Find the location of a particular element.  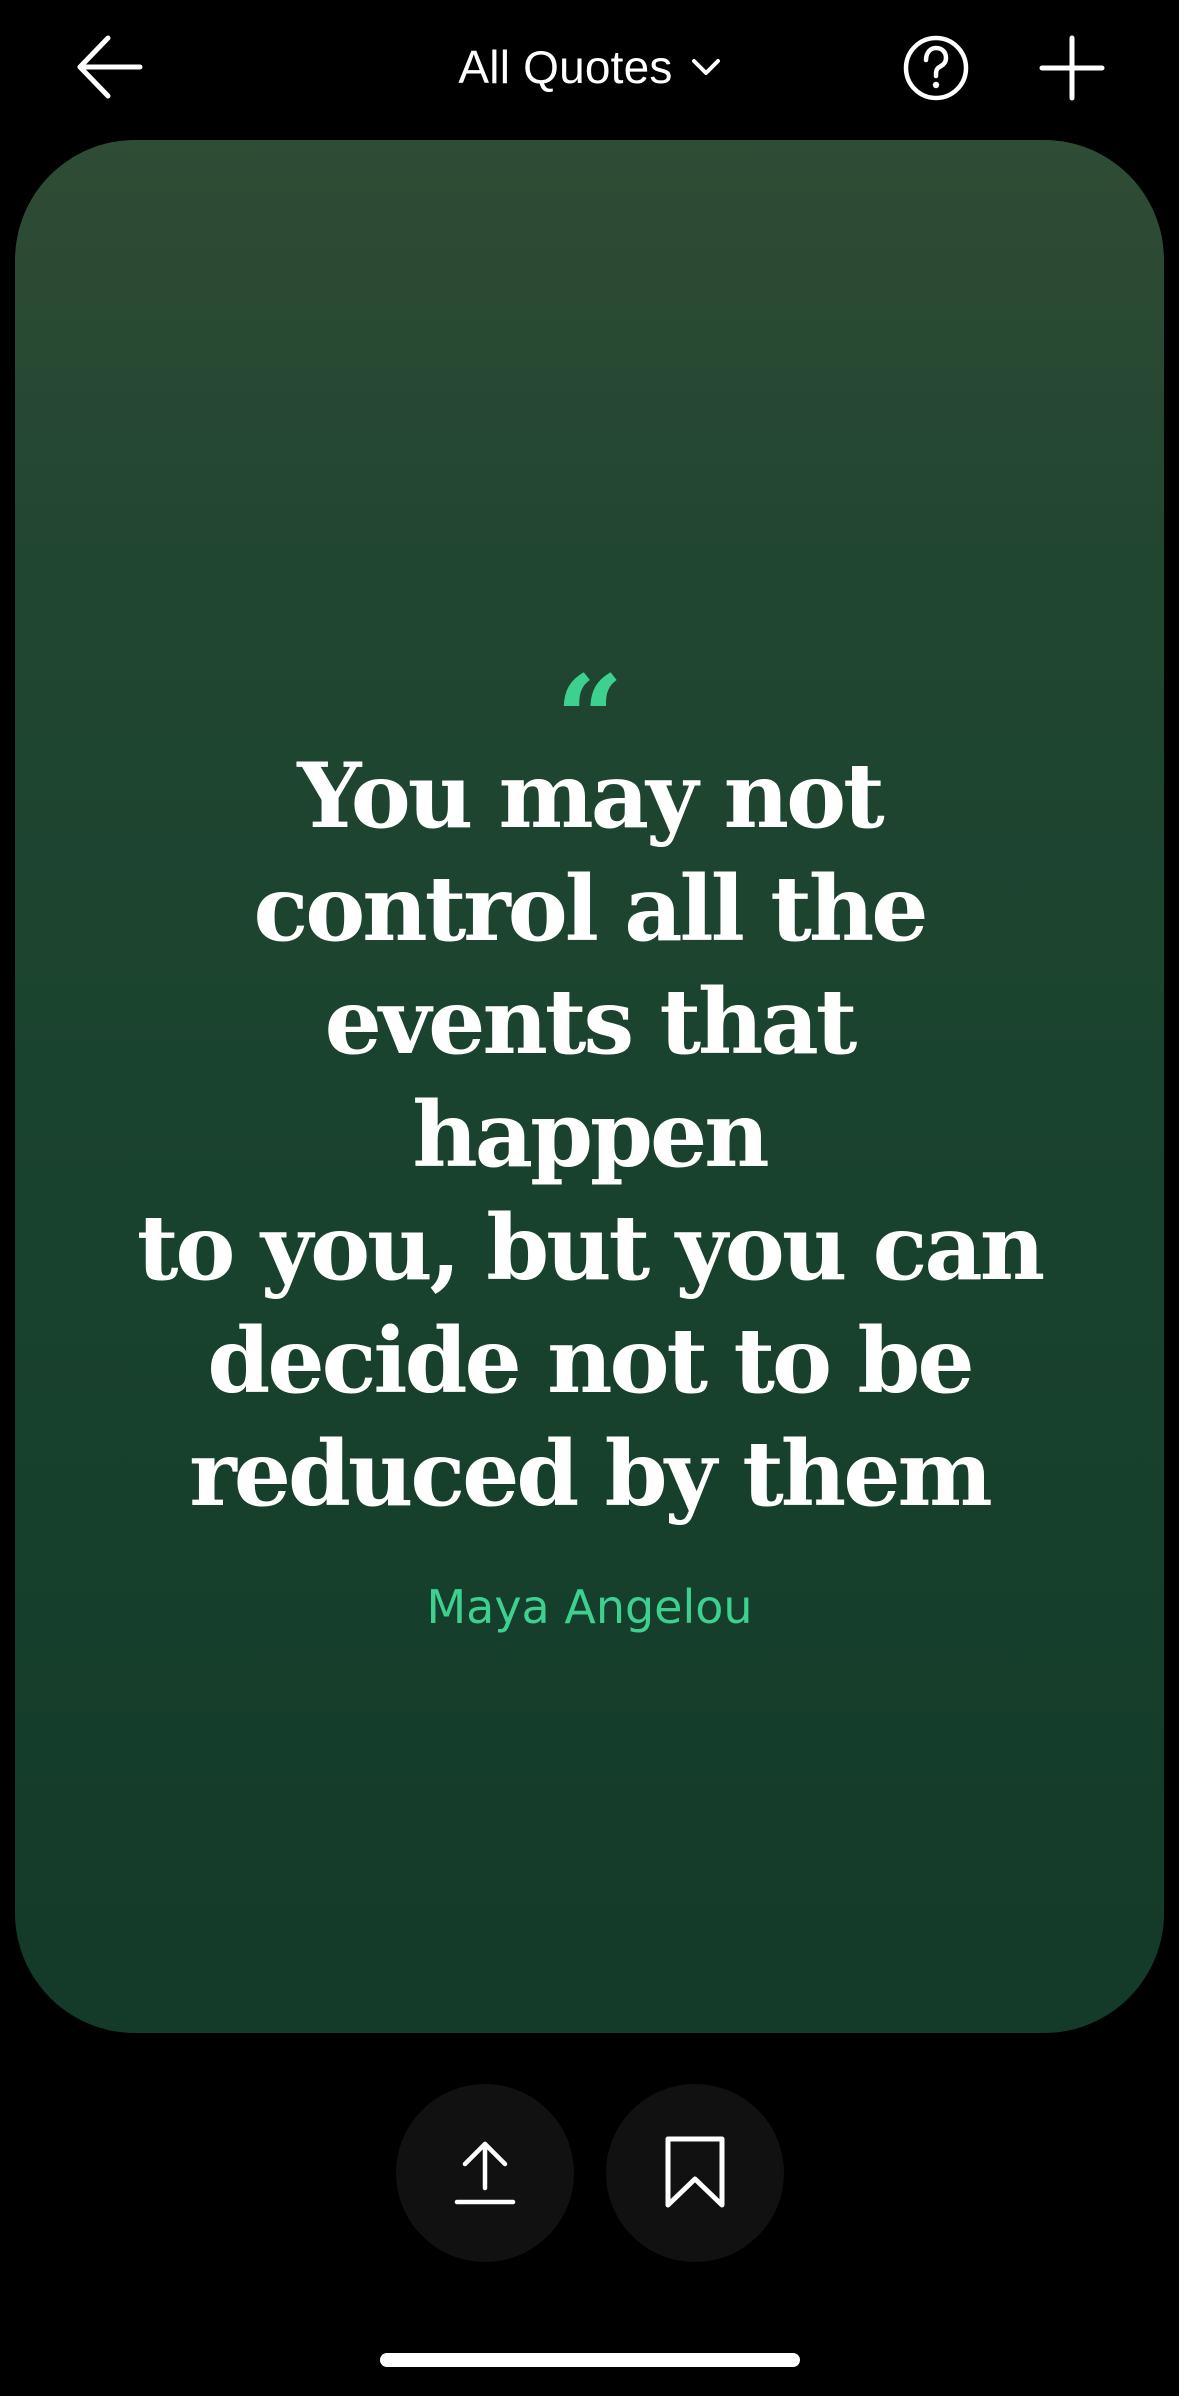

plus-icon is located at coordinates (1072, 68).